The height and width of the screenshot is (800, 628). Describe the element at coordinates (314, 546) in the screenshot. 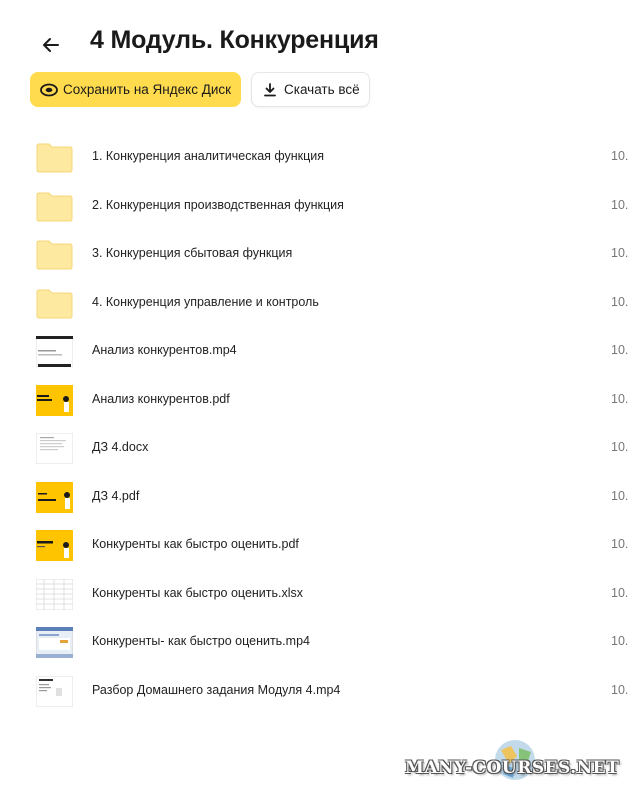

I see `list-item: Конкуренты как быстро оценить.pdf 10.` at that location.